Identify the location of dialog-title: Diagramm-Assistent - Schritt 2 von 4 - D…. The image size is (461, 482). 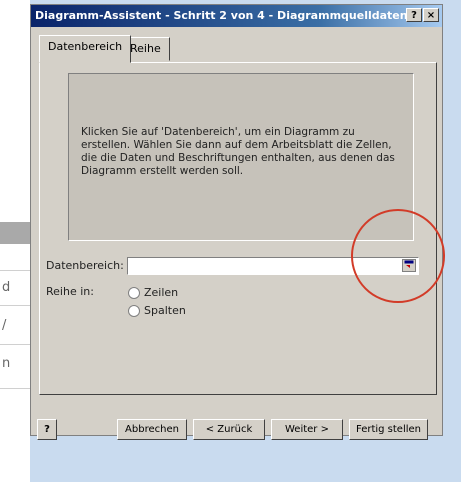
(221, 15).